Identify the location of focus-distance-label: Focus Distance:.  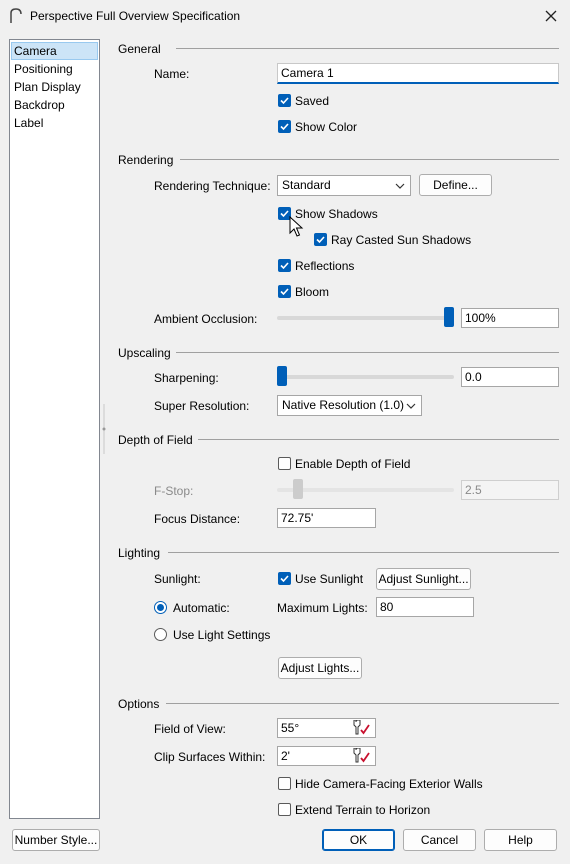
(197, 519).